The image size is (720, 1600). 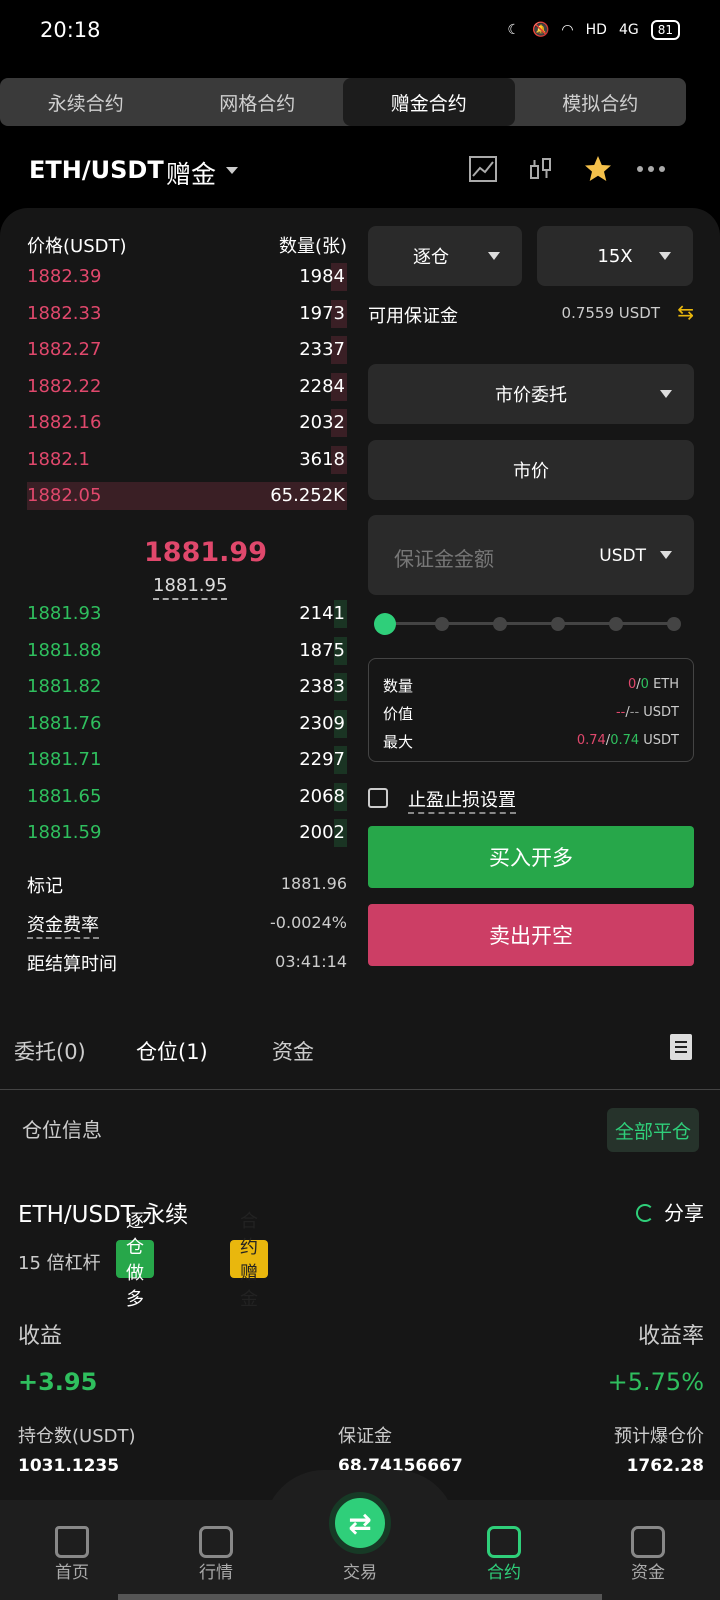 What do you see at coordinates (77, 246) in the screenshot?
I see `price-column-header: 价格(USDT)` at bounding box center [77, 246].